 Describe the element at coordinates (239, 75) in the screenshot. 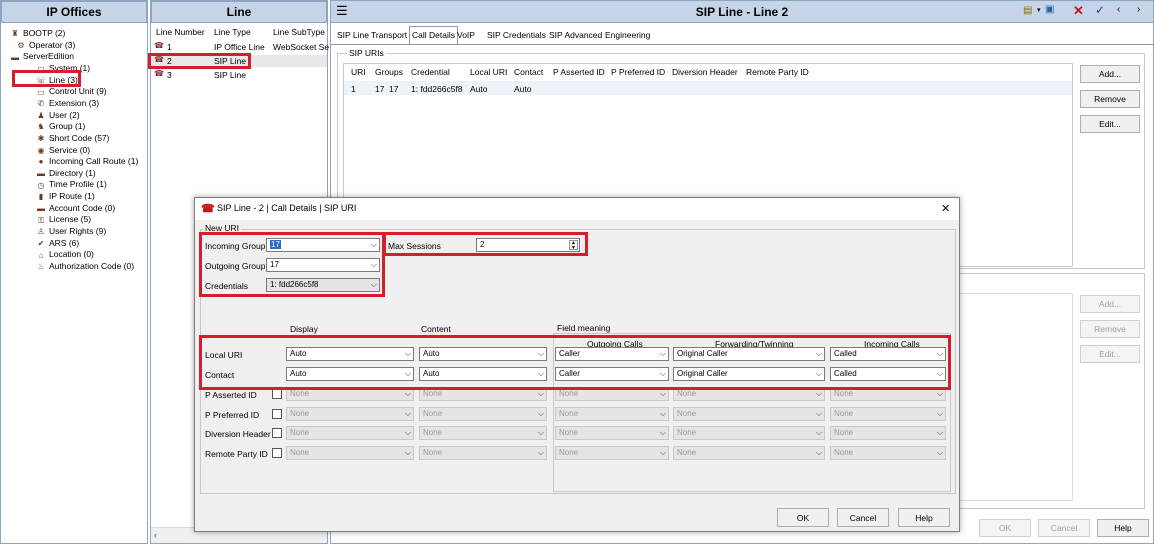

I see `line-row-3: ☎ 3 SIP Line` at that location.